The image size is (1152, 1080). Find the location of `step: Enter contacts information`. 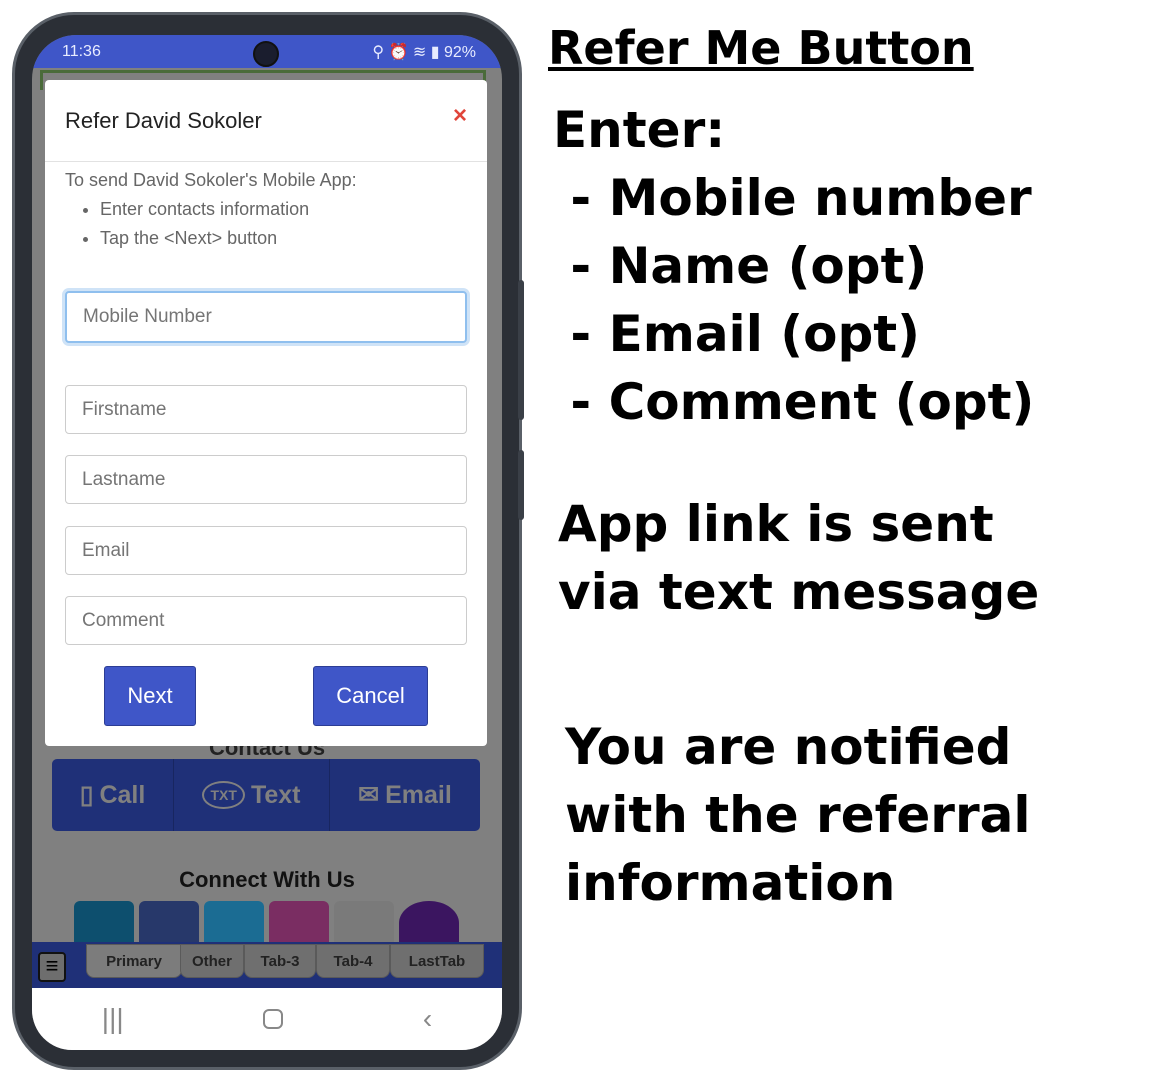

step: Enter contacts information is located at coordinates (228, 209).